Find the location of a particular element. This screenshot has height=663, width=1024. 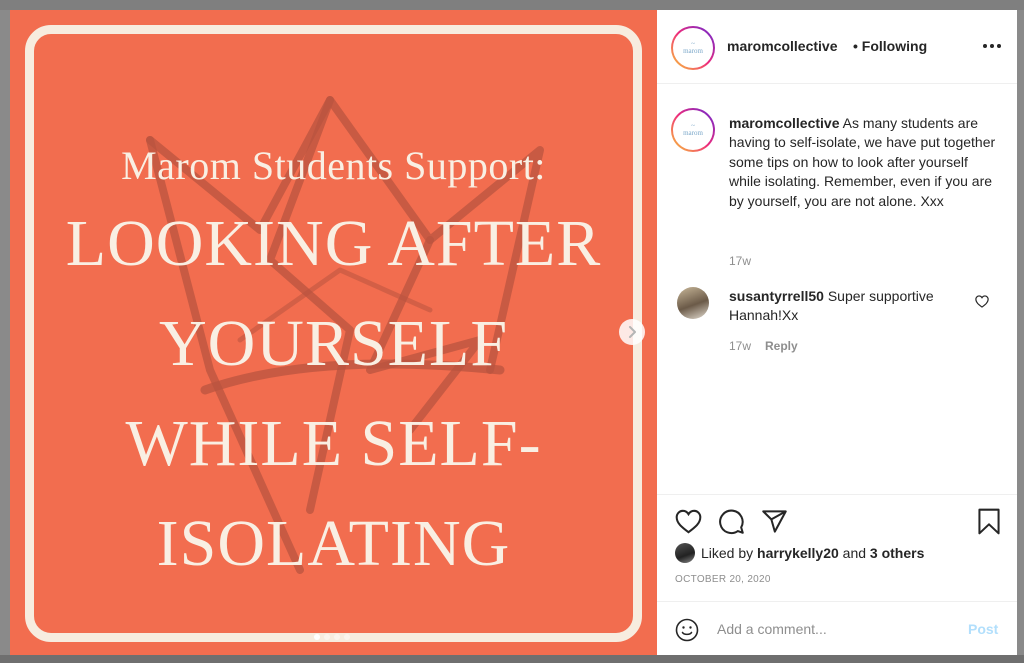

share-icon is located at coordinates (774, 521).